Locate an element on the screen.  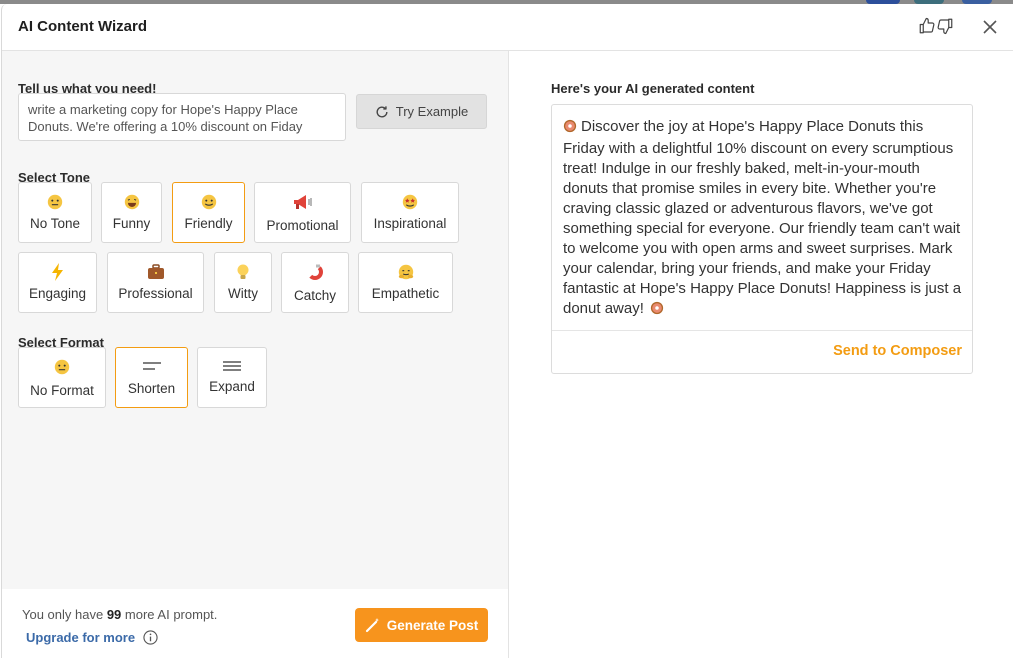
tone-option-no-tone: No Tone is located at coordinates (55, 212).